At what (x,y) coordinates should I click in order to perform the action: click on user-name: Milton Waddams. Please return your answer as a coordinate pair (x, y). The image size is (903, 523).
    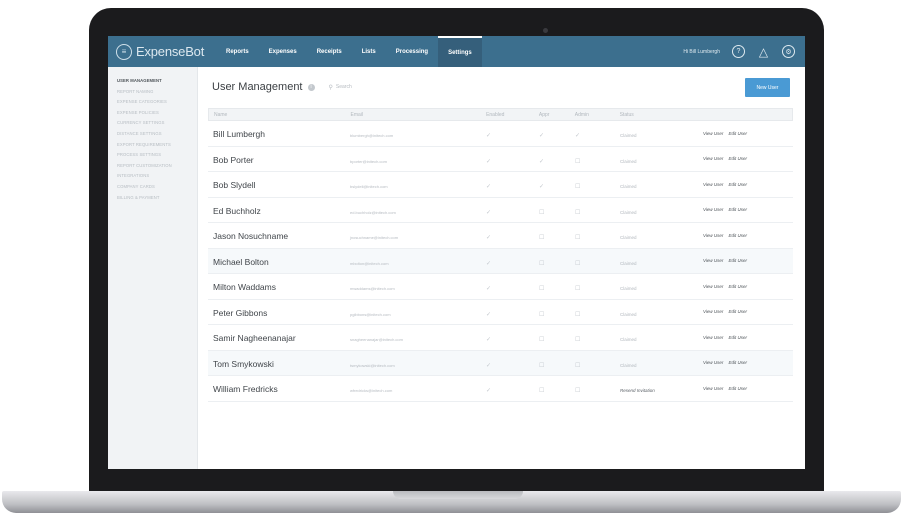
    Looking at the image, I should click on (244, 287).